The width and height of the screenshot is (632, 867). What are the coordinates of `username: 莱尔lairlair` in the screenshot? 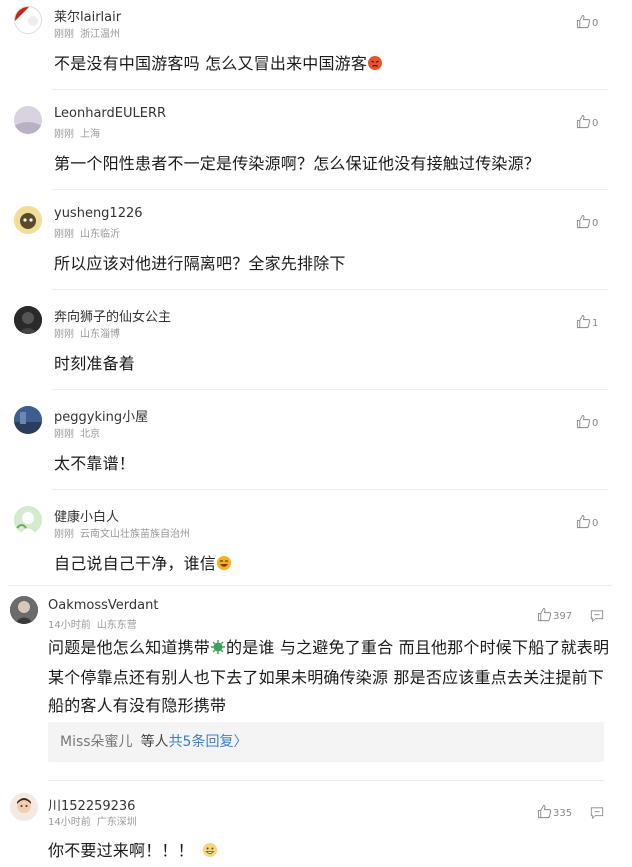 It's located at (87, 15).